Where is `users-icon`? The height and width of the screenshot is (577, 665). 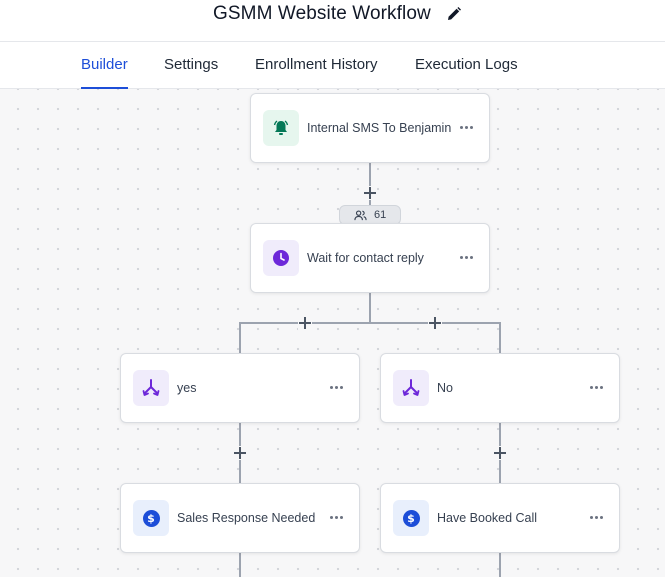 users-icon is located at coordinates (360, 215).